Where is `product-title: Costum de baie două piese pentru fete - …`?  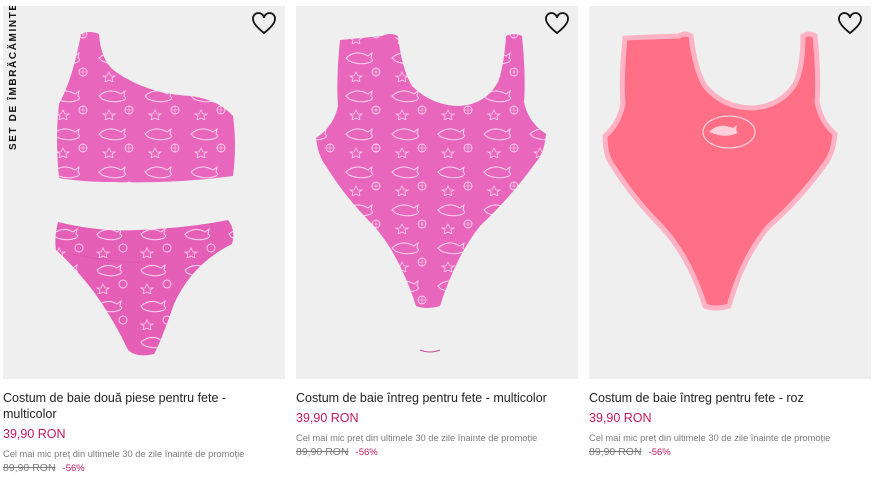 product-title: Costum de baie două piese pentru fete - … is located at coordinates (144, 406).